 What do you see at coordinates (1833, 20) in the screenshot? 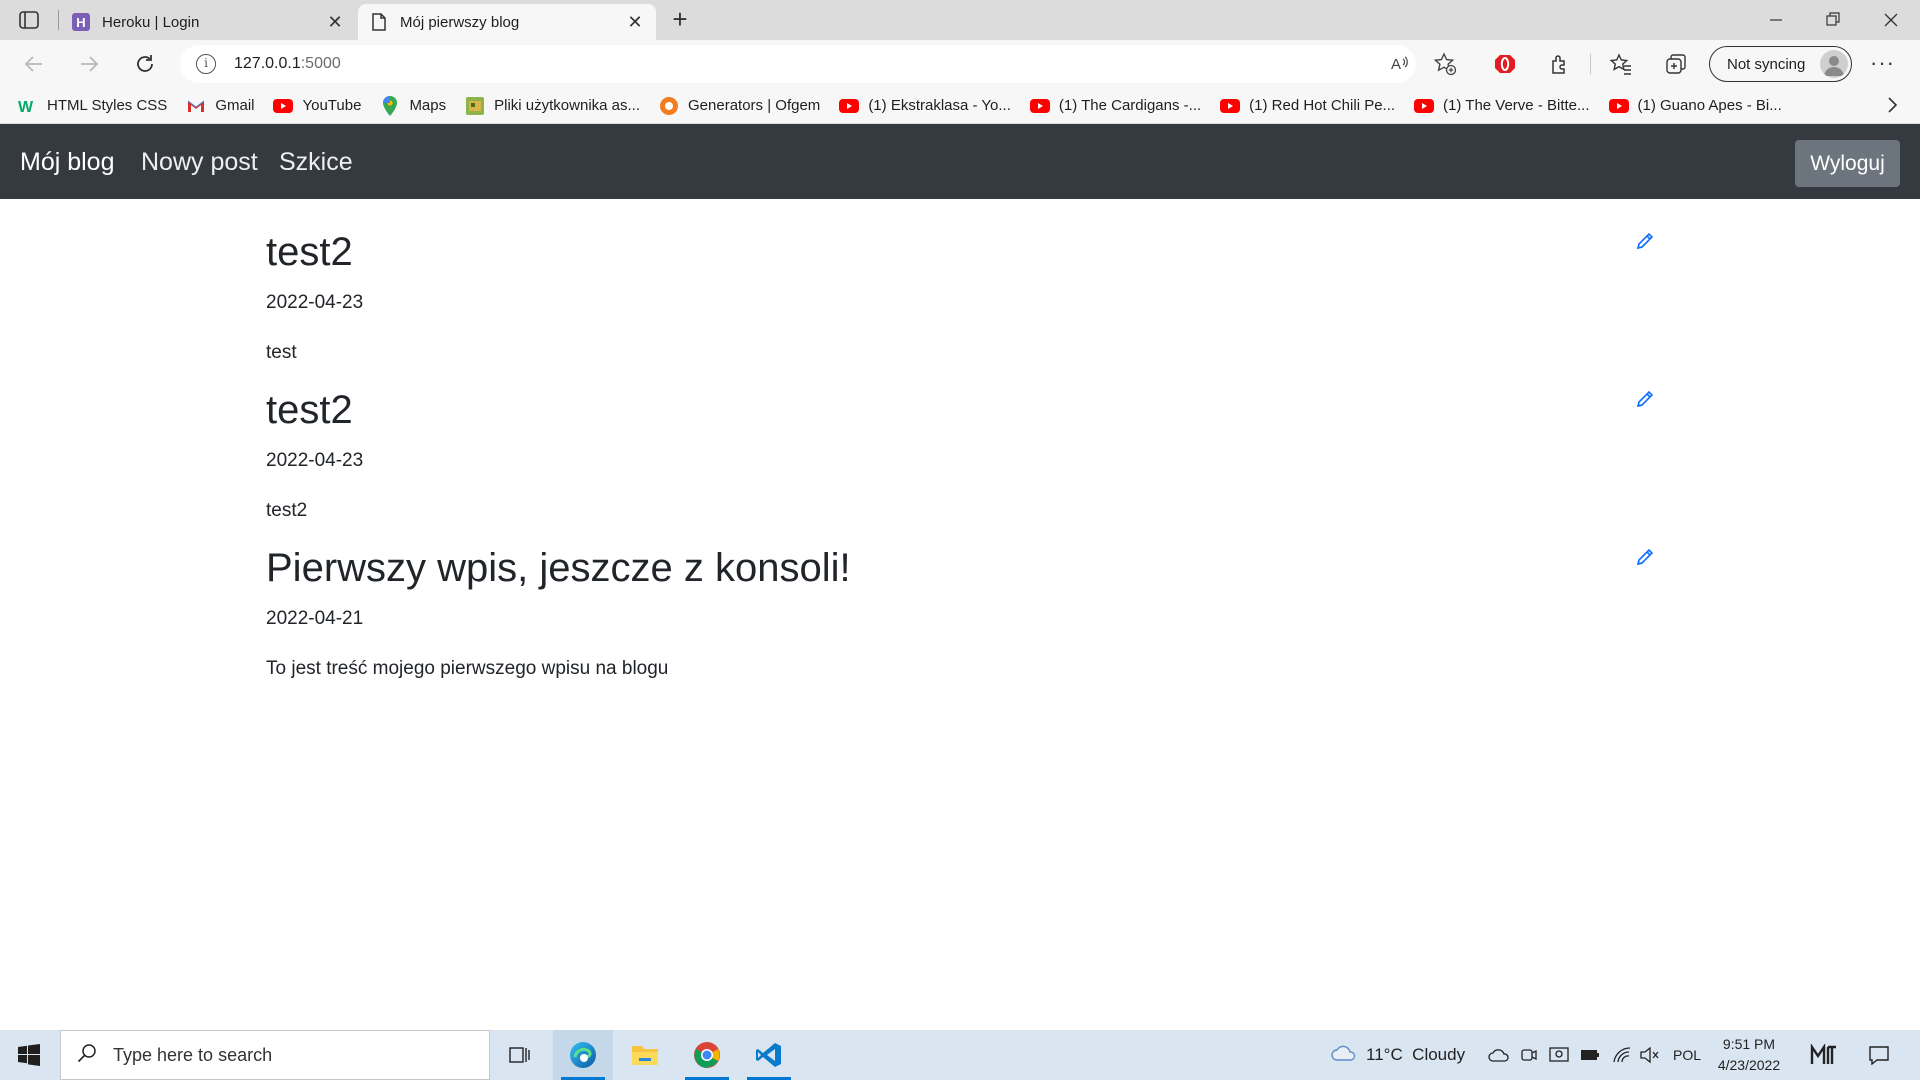
I see `restore-icon` at bounding box center [1833, 20].